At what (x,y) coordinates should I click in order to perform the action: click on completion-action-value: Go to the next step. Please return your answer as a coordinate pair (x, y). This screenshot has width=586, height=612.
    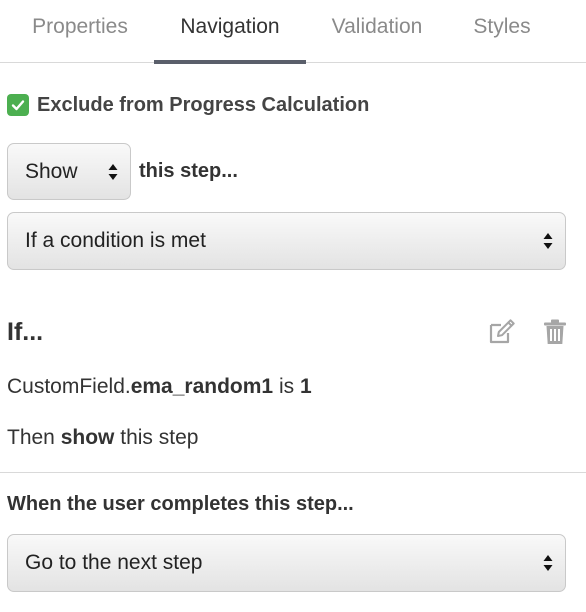
    Looking at the image, I should click on (114, 562).